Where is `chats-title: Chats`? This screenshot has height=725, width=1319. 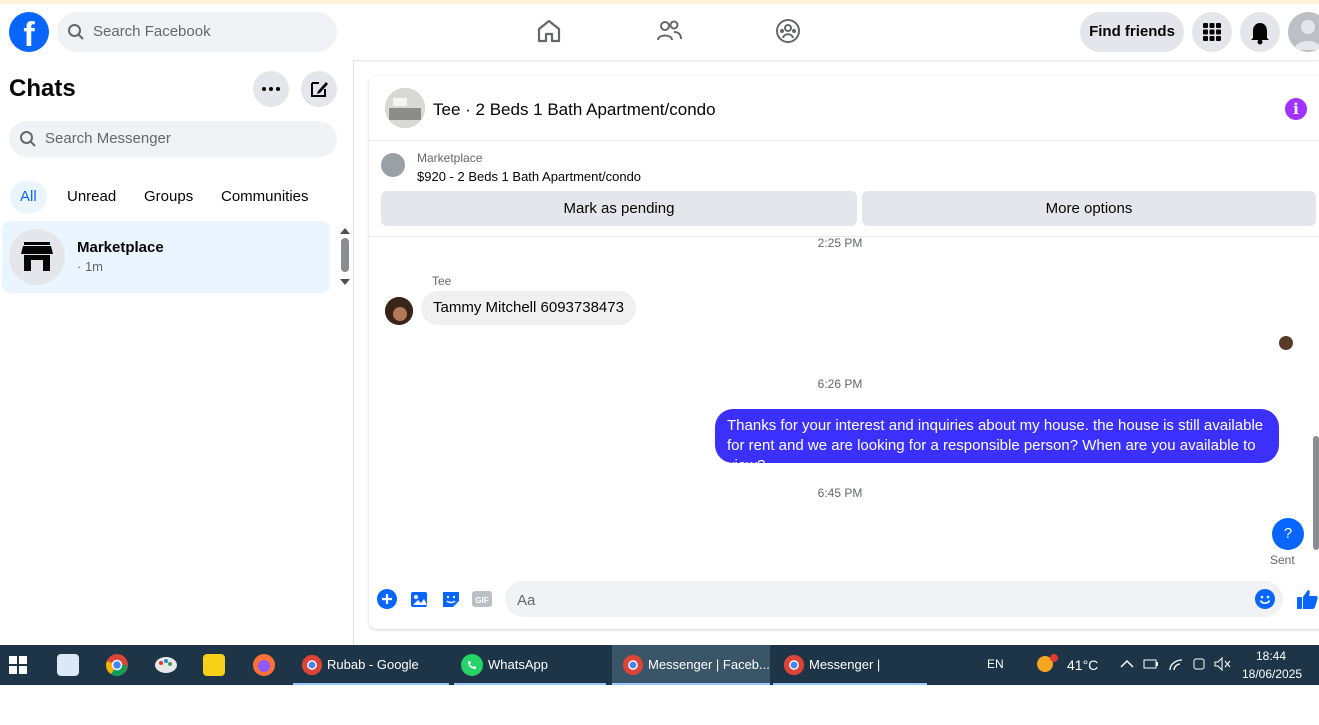
chats-title: Chats is located at coordinates (42, 88).